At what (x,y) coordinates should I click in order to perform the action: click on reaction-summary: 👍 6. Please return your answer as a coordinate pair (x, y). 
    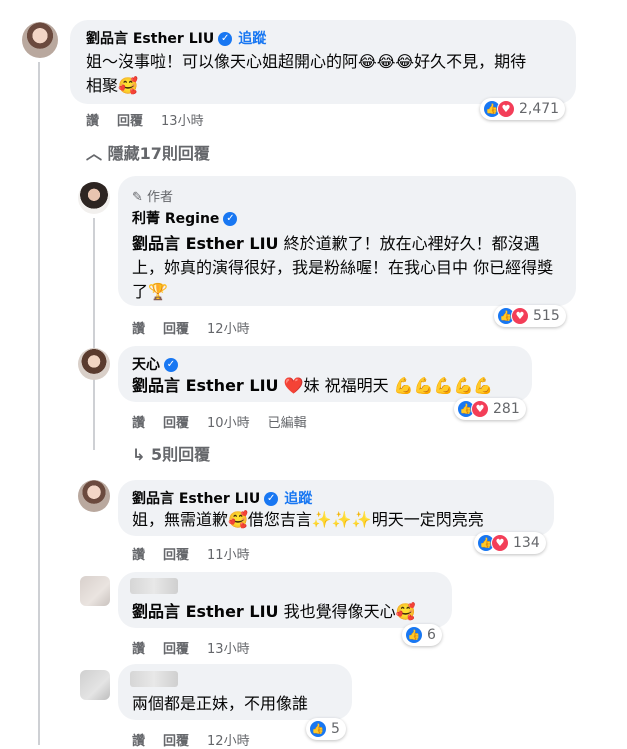
    Looking at the image, I should click on (422, 635).